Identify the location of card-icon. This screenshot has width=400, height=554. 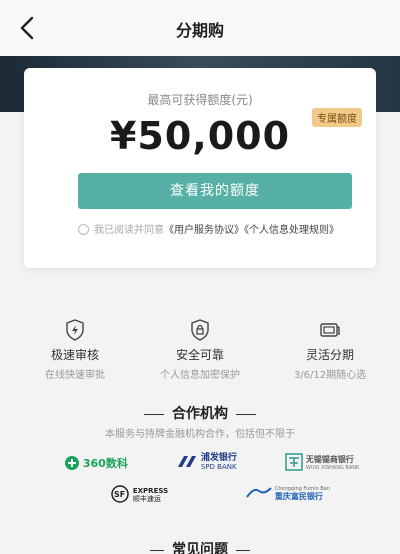
(330, 330).